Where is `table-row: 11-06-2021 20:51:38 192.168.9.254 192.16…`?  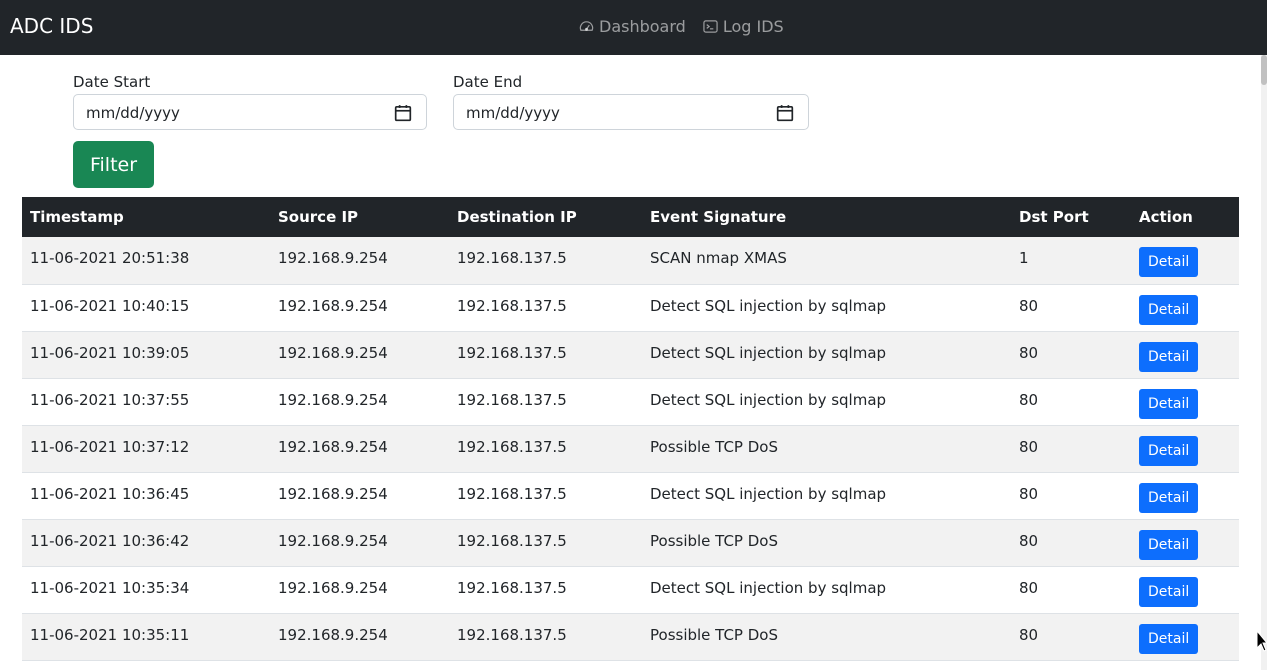 table-row: 11-06-2021 20:51:38 192.168.9.254 192.16… is located at coordinates (630, 260).